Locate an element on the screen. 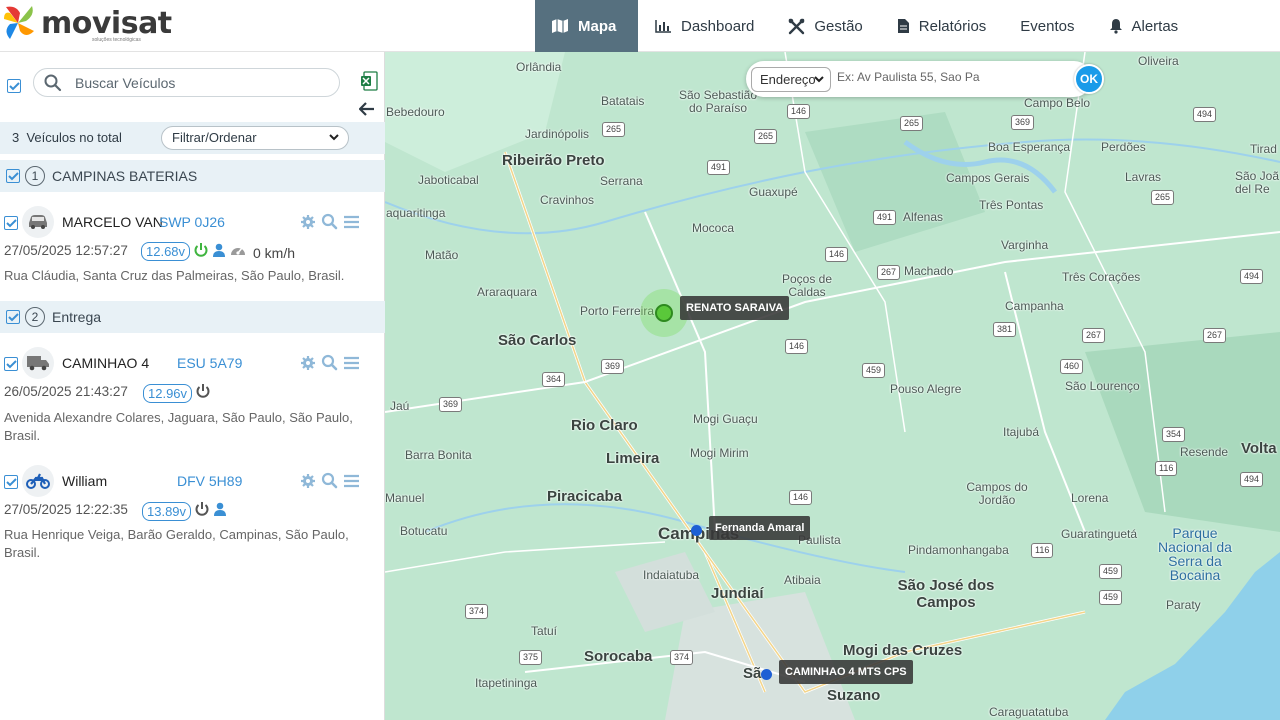 Image resolution: width=1280 pixels, height=720 pixels. city-label: Campanha is located at coordinates (1034, 306).